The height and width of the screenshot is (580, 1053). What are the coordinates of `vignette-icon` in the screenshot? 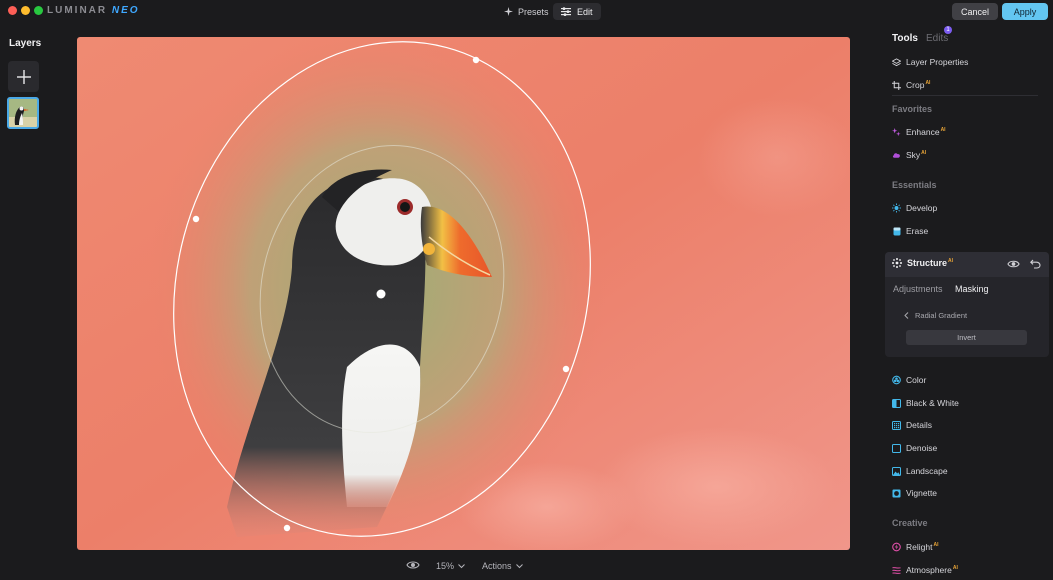 It's located at (896, 493).